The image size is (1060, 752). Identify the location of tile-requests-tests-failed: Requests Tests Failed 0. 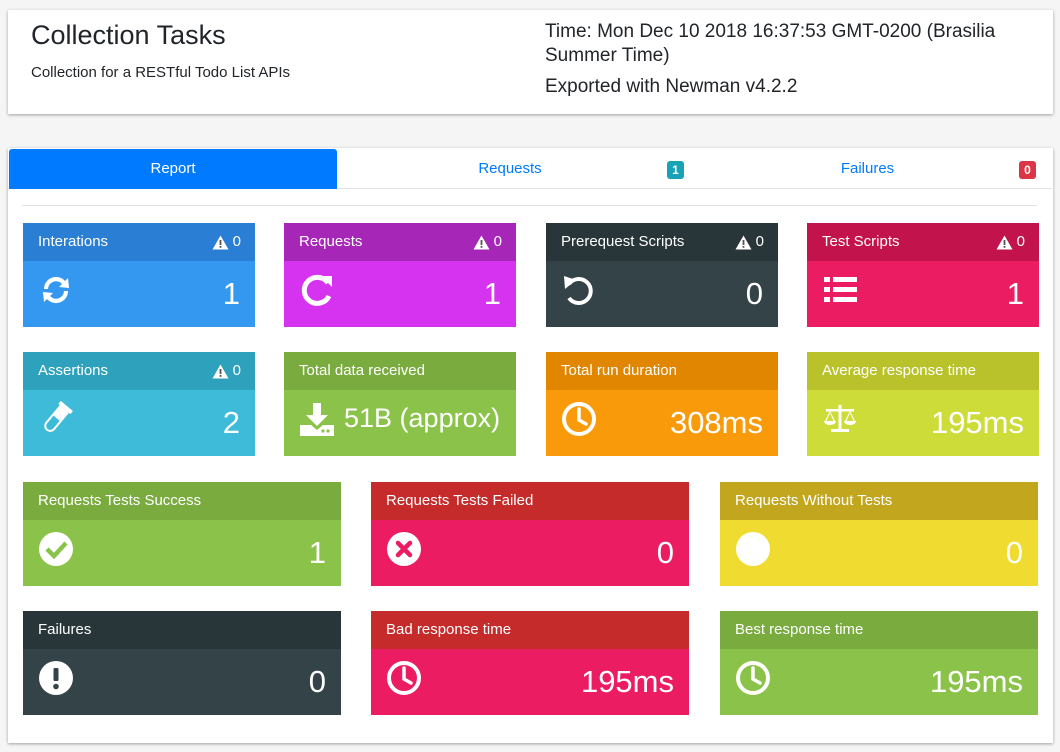
(530, 534).